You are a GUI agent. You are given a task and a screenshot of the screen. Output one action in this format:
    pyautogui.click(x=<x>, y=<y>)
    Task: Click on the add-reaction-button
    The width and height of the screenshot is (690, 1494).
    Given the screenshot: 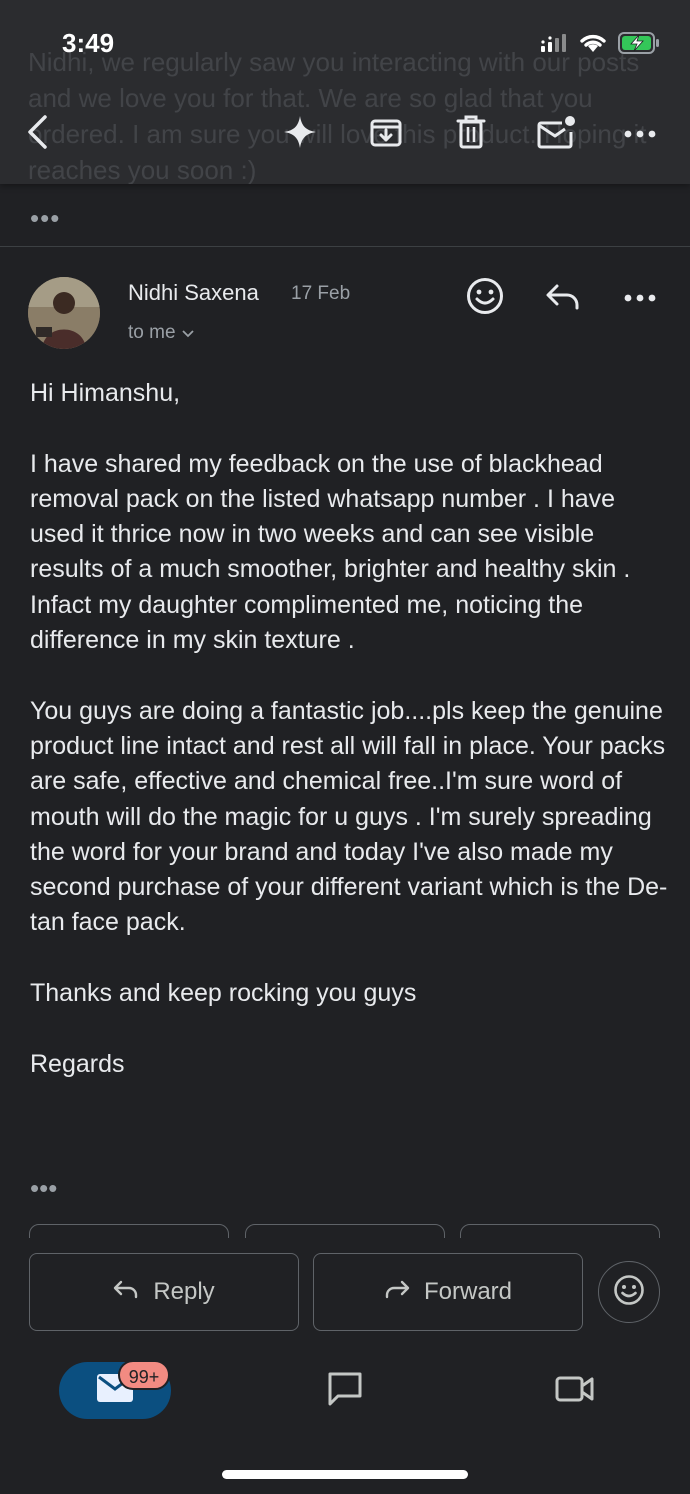 What is the action you would take?
    pyautogui.click(x=485, y=298)
    